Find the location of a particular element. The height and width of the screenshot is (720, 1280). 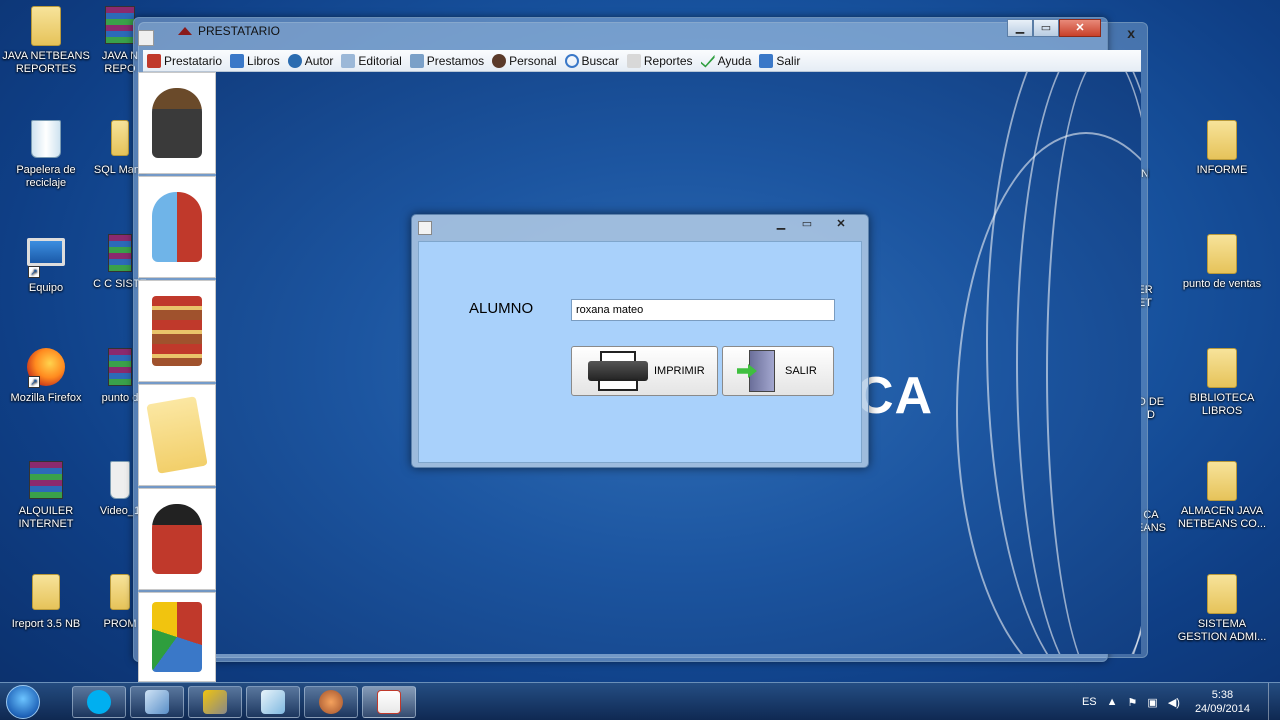

side-button-prestatario is located at coordinates (177, 123).